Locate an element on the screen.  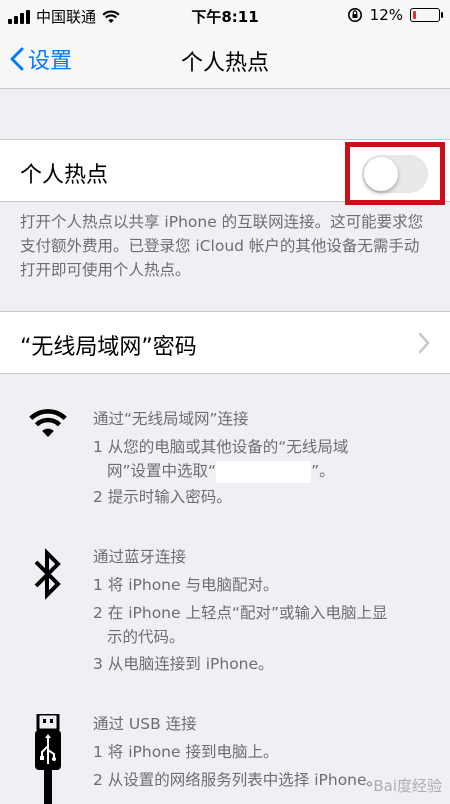
wifi-step-1-end: ”。 is located at coordinates (323, 471).